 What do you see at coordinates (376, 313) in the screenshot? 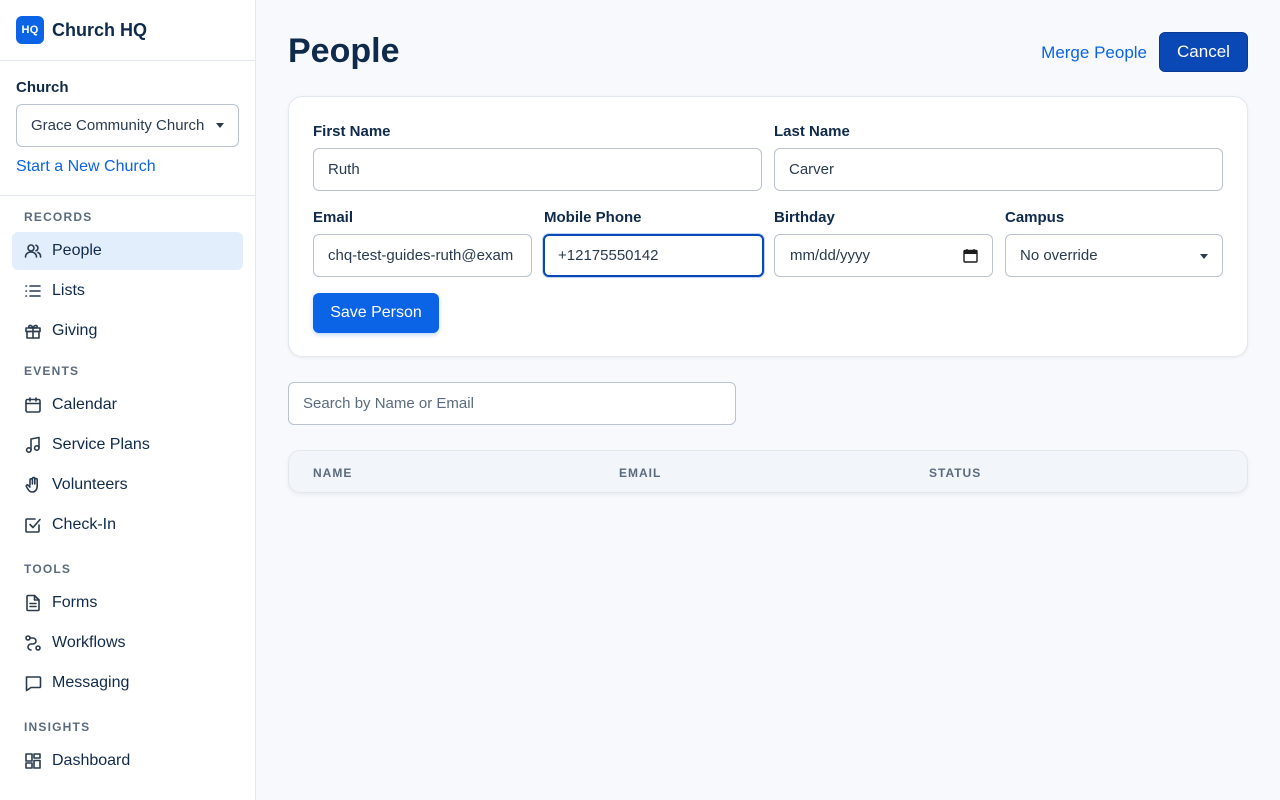
I see `save-person-button: Save Person` at bounding box center [376, 313].